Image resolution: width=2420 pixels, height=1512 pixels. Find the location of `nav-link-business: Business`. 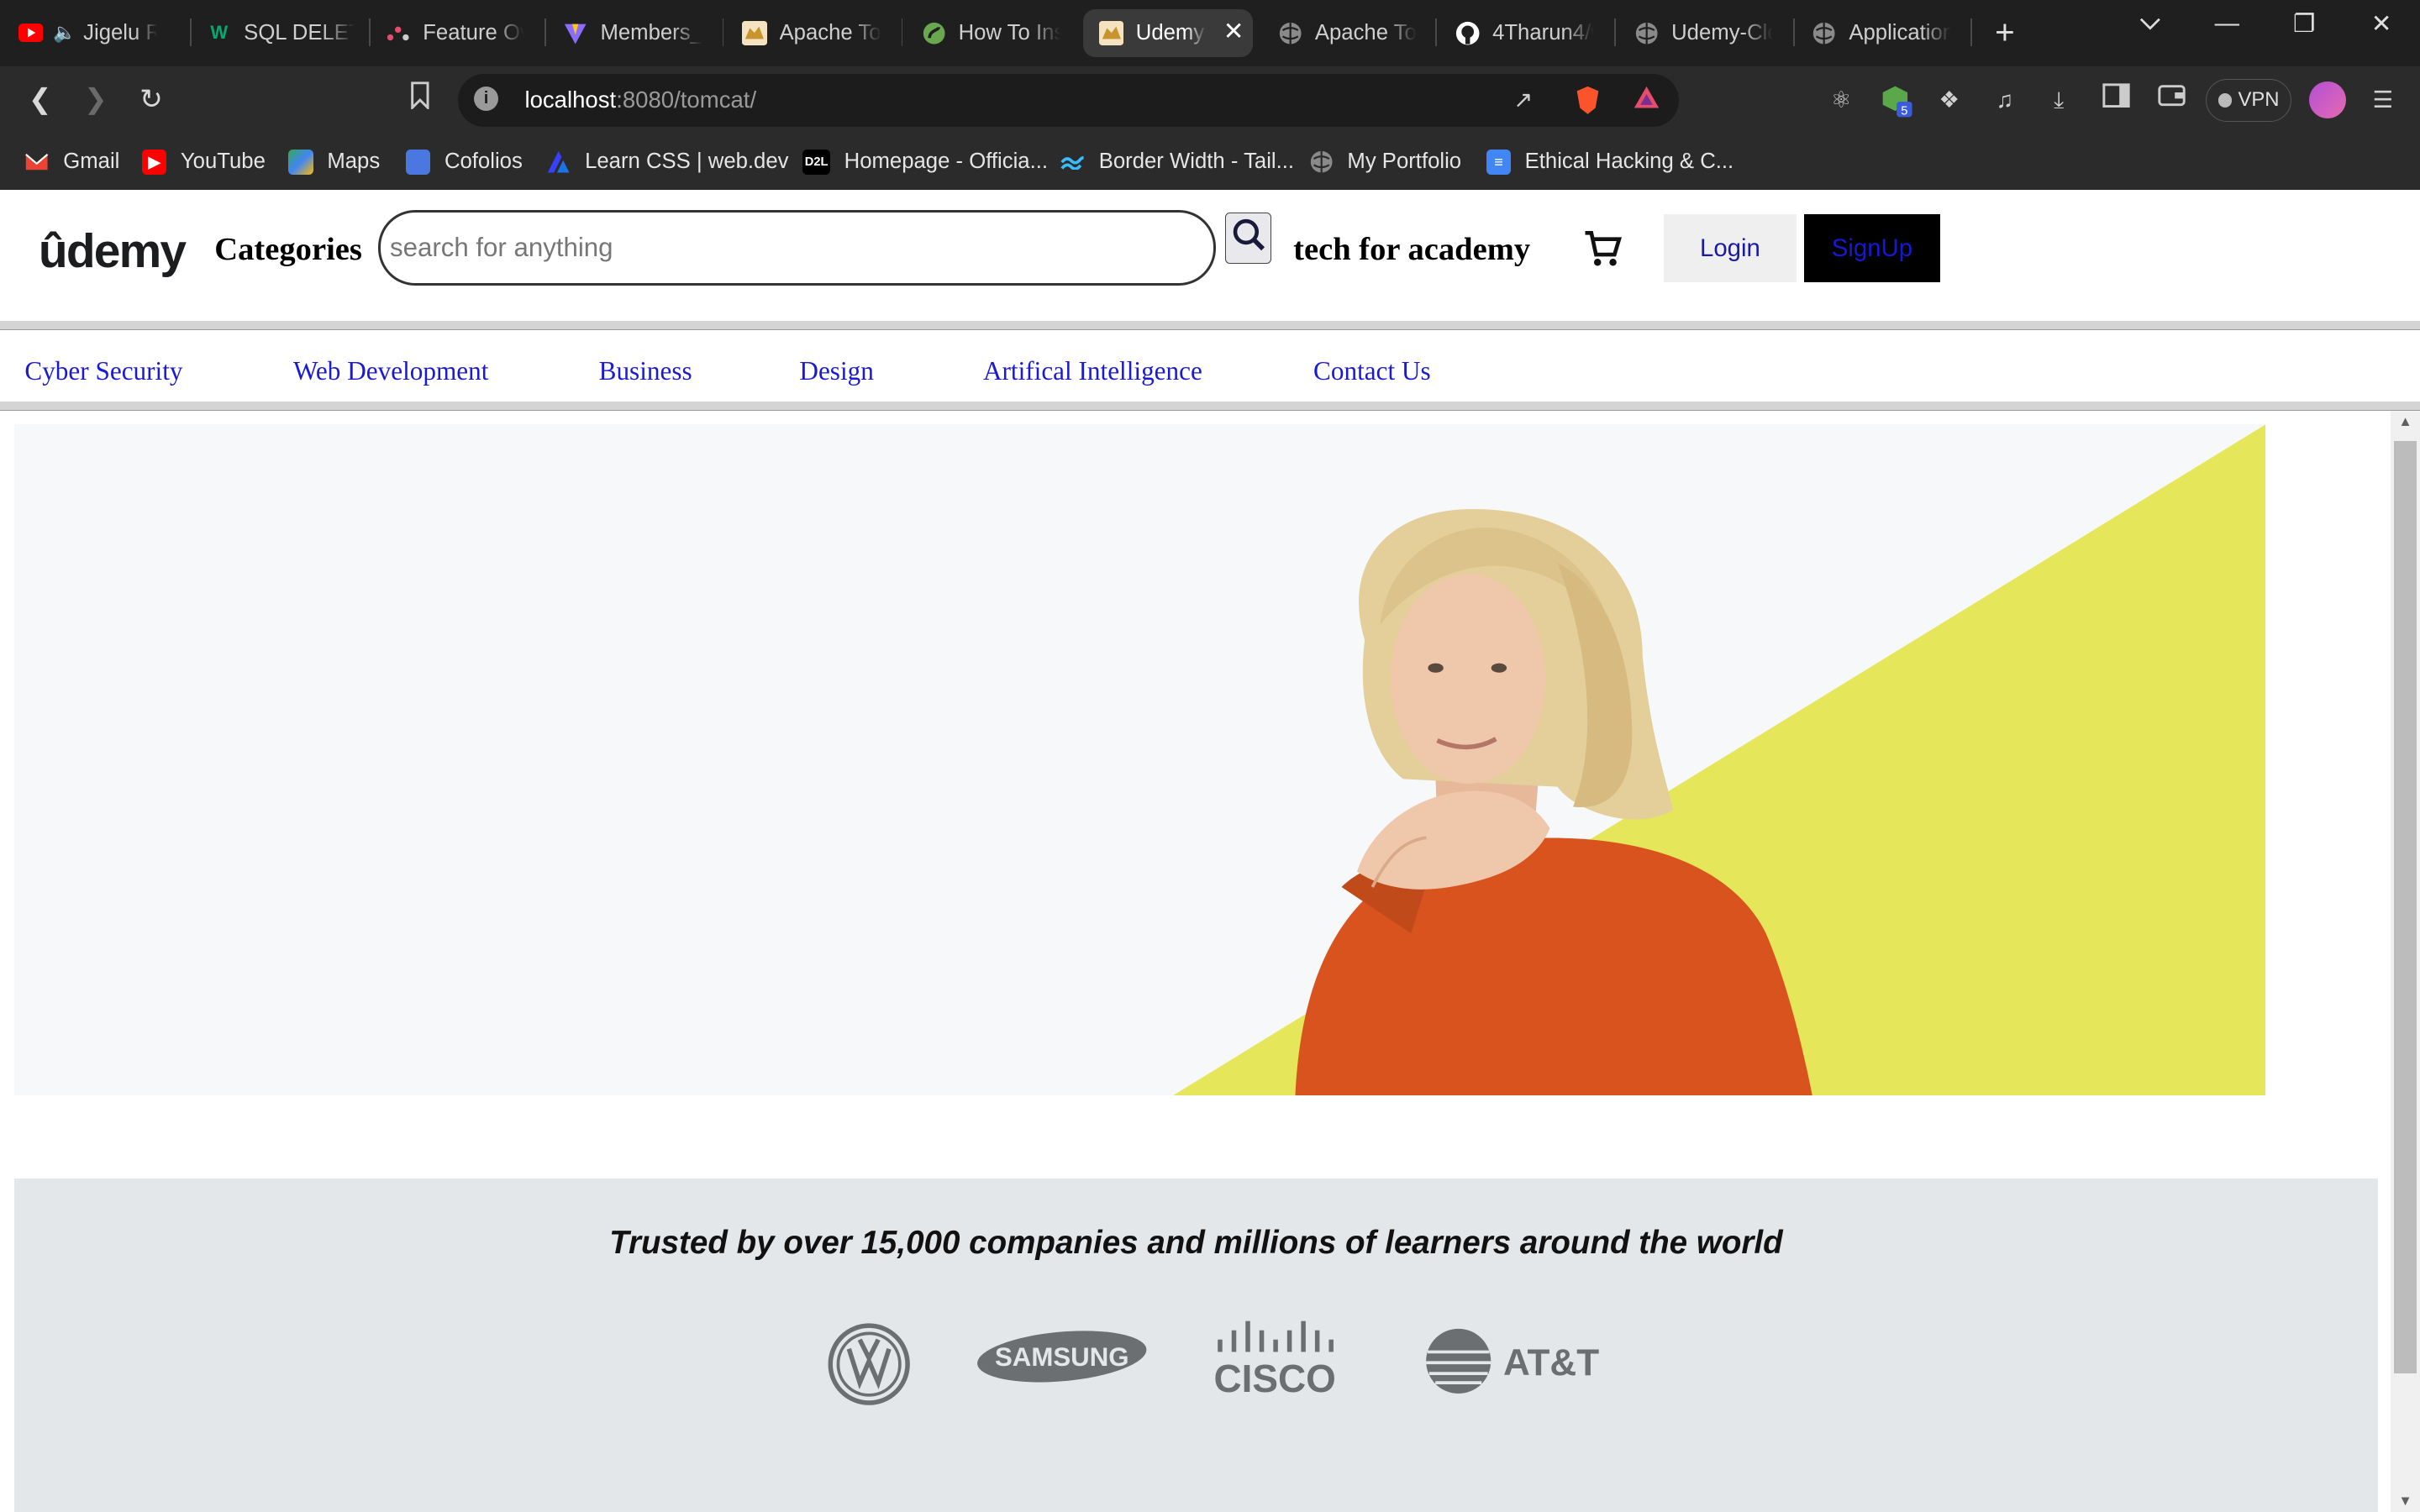

nav-link-business: Business is located at coordinates (645, 371).